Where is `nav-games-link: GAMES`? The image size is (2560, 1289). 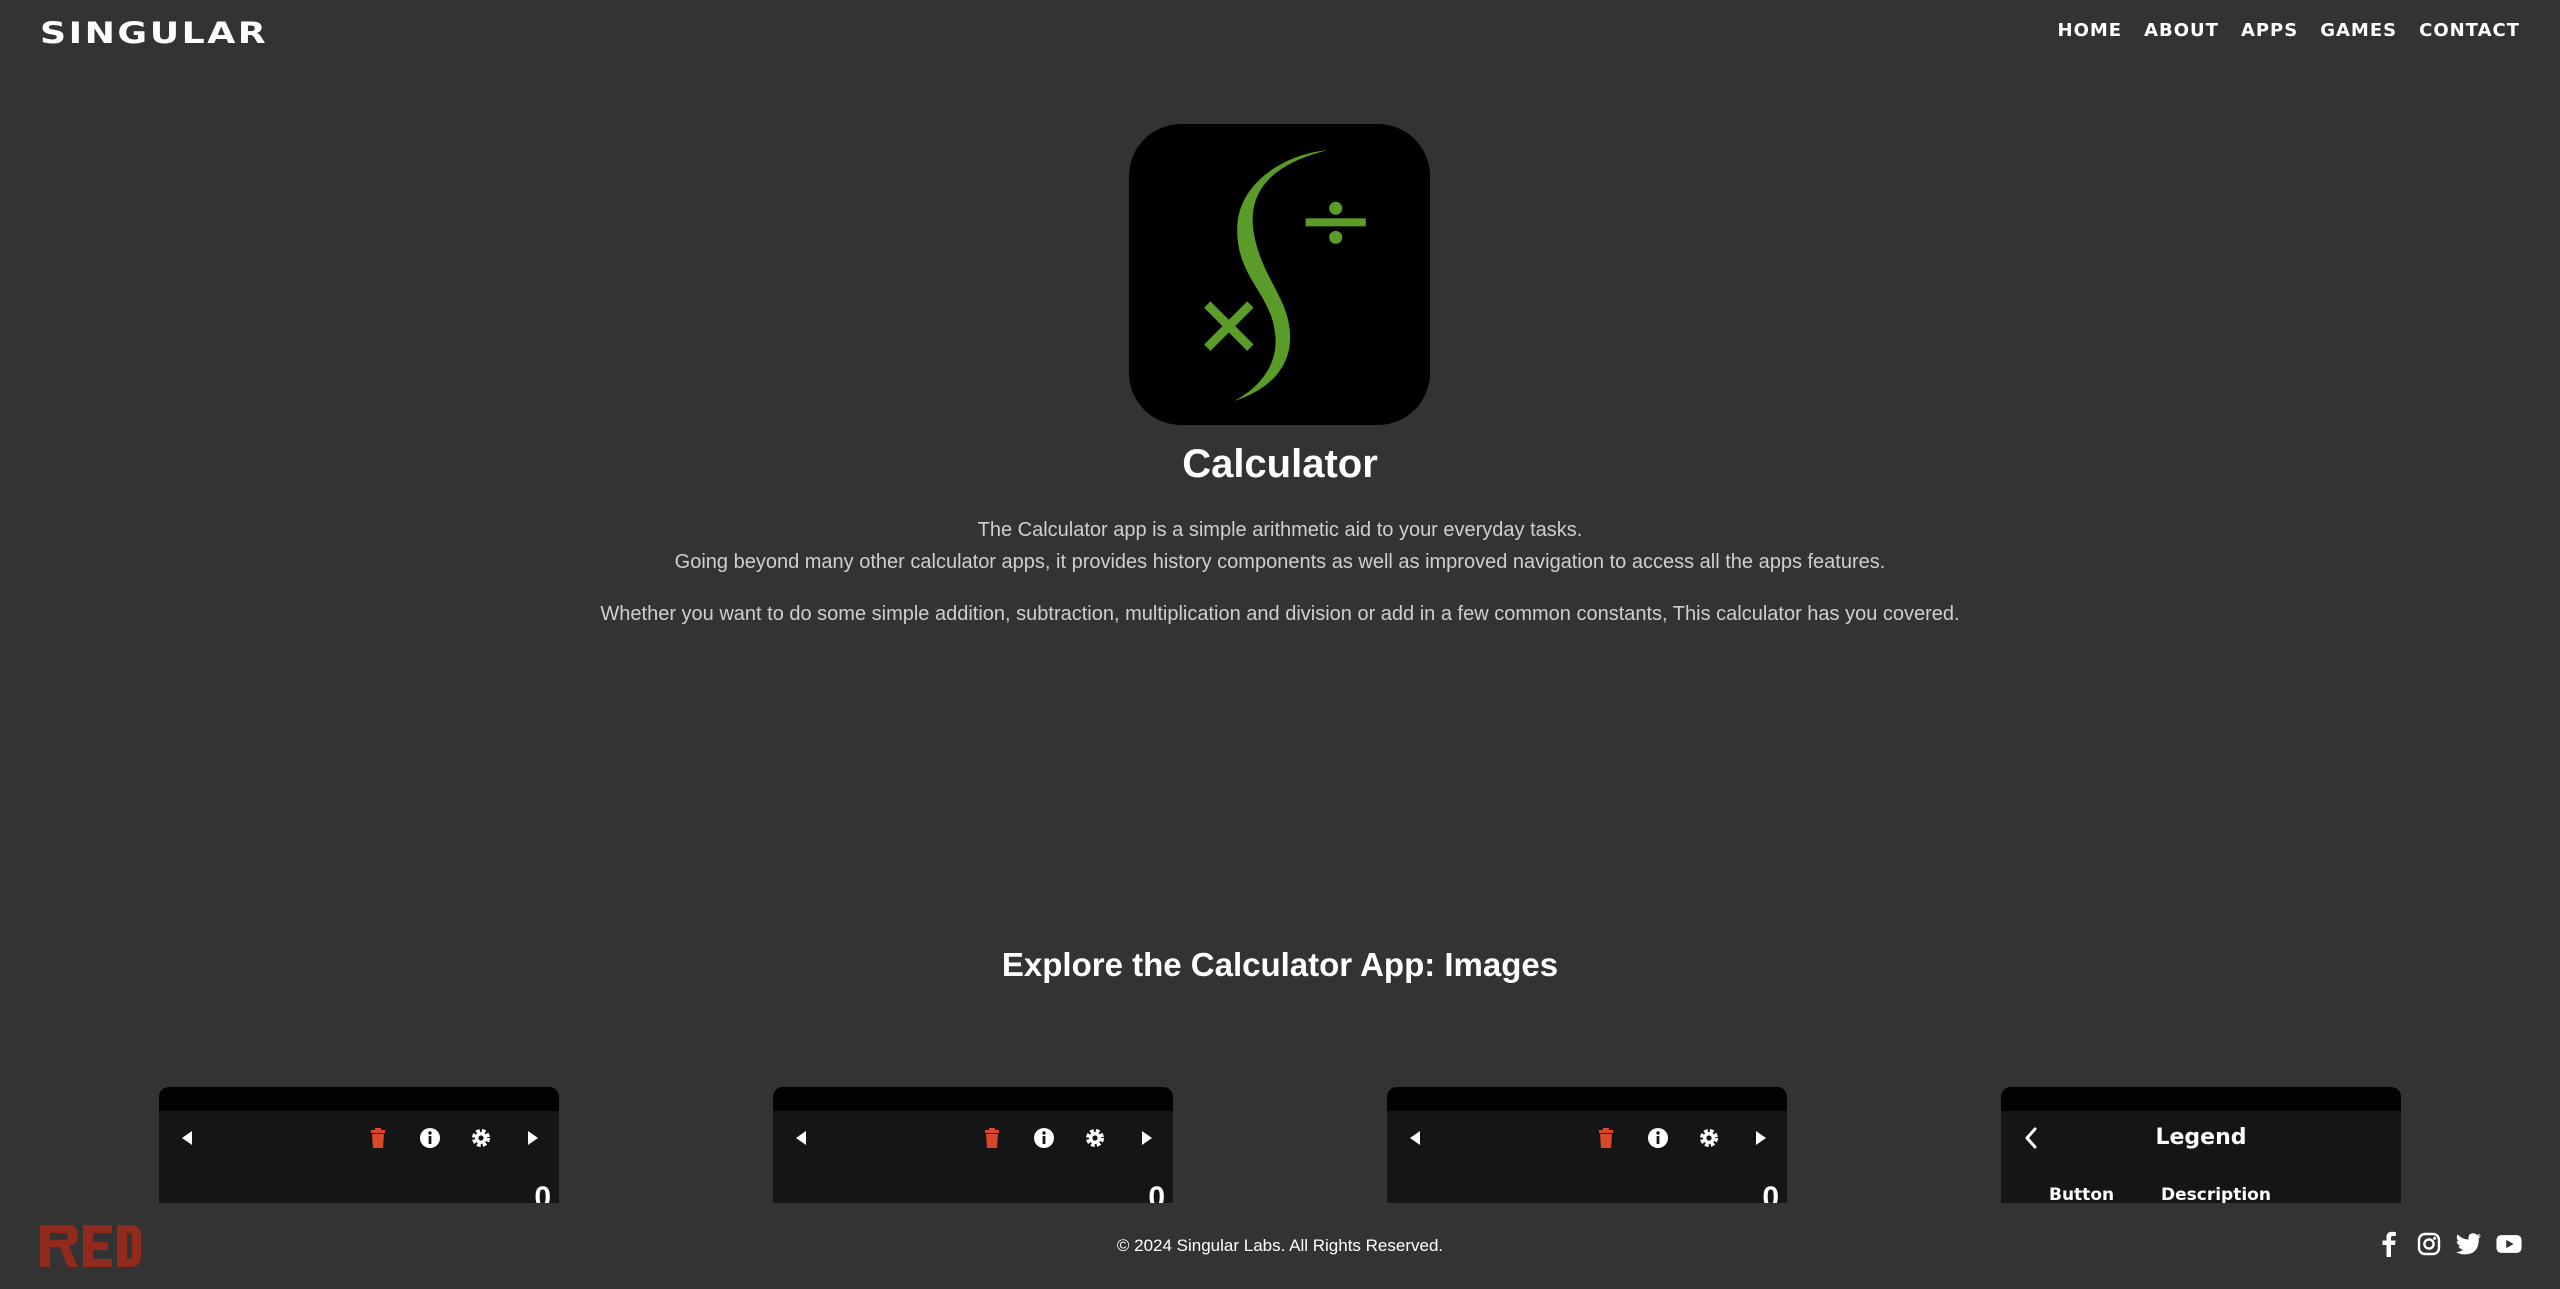
nav-games-link: GAMES is located at coordinates (2358, 30).